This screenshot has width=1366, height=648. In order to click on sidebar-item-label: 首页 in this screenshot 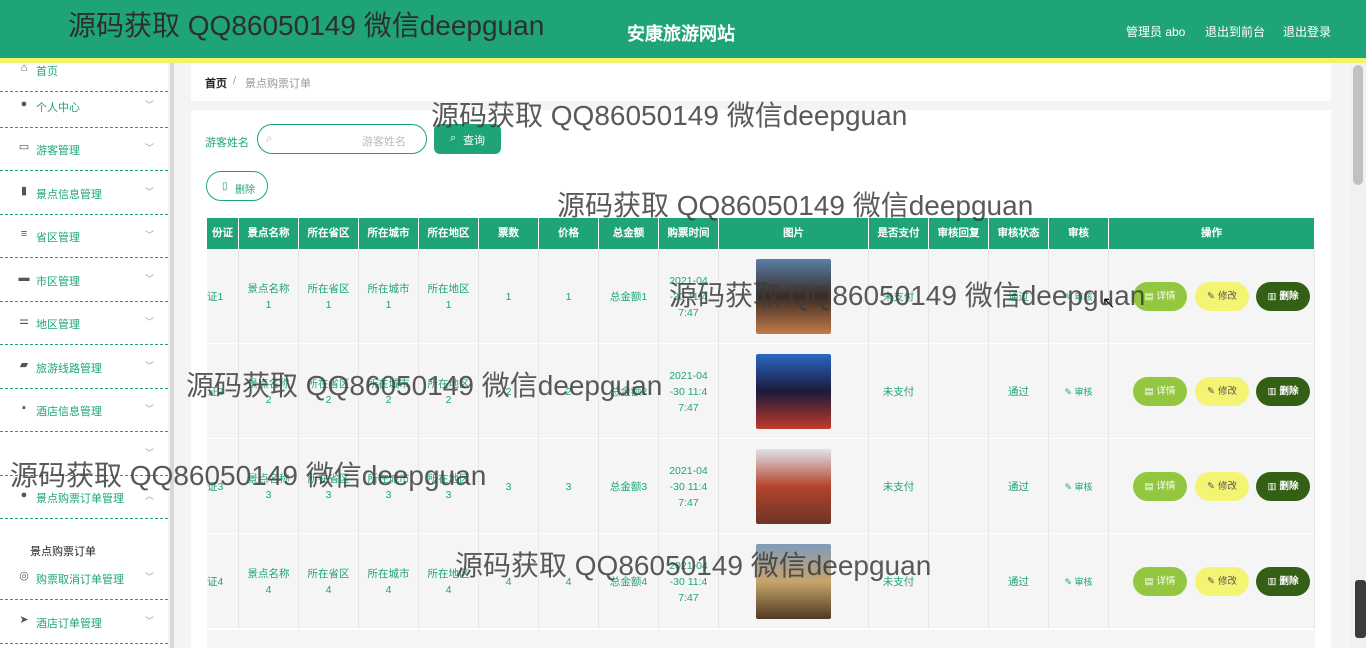, I will do `click(47, 72)`.